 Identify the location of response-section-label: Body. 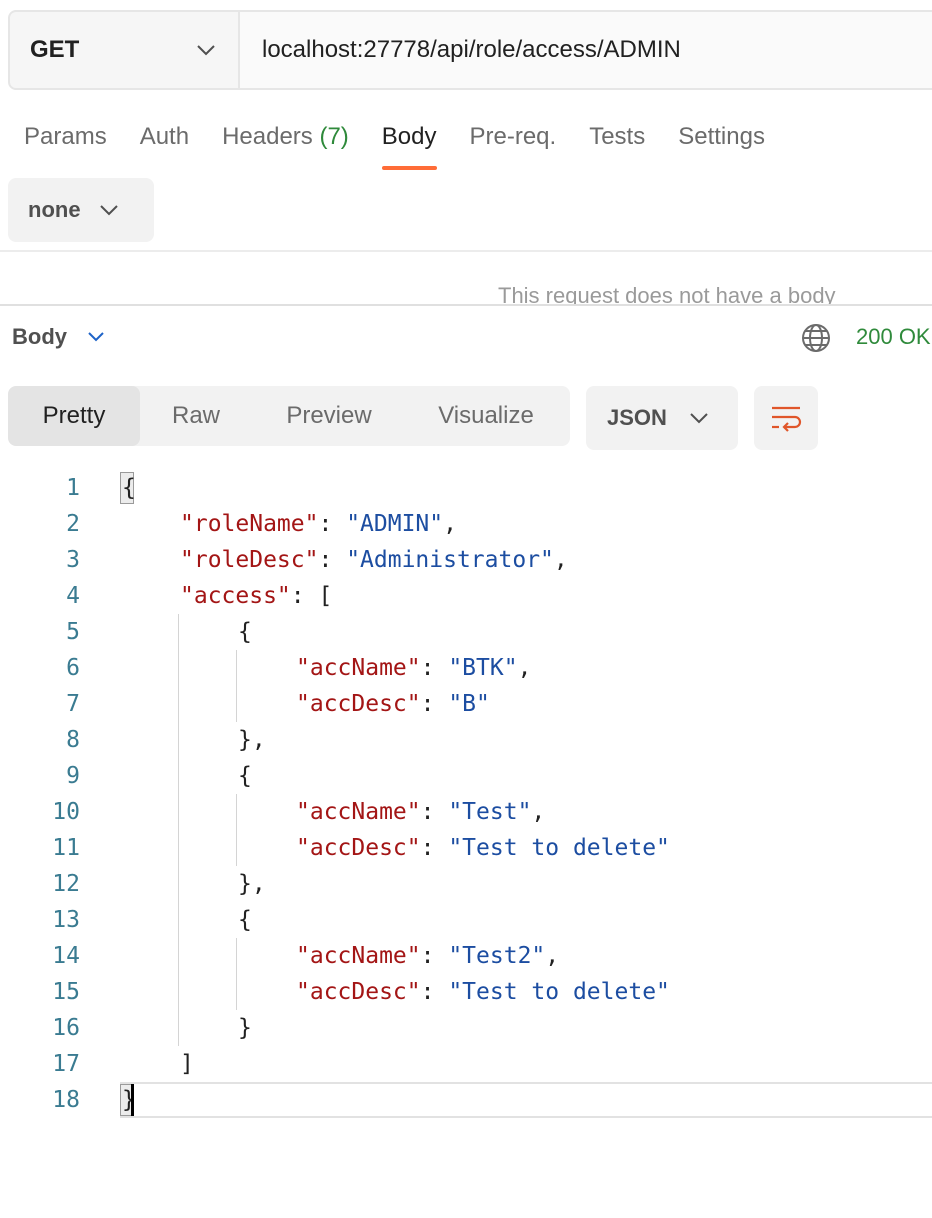
(39, 336).